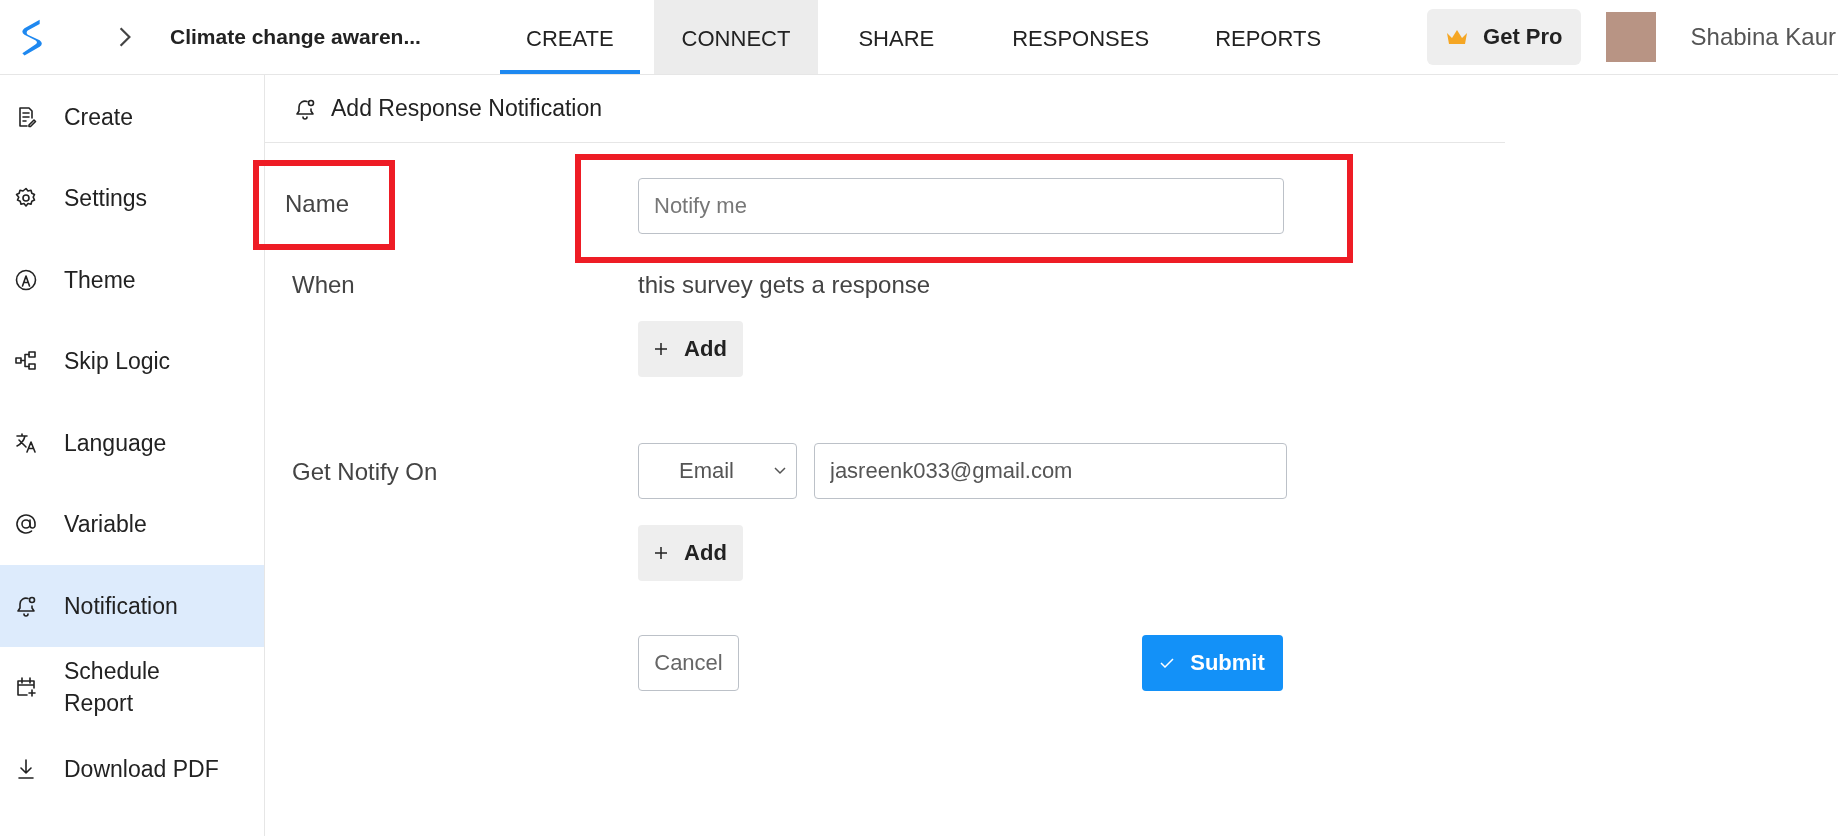 The width and height of the screenshot is (1838, 836). Describe the element at coordinates (1081, 37) in the screenshot. I see `nav-tab: RESPONSES` at that location.